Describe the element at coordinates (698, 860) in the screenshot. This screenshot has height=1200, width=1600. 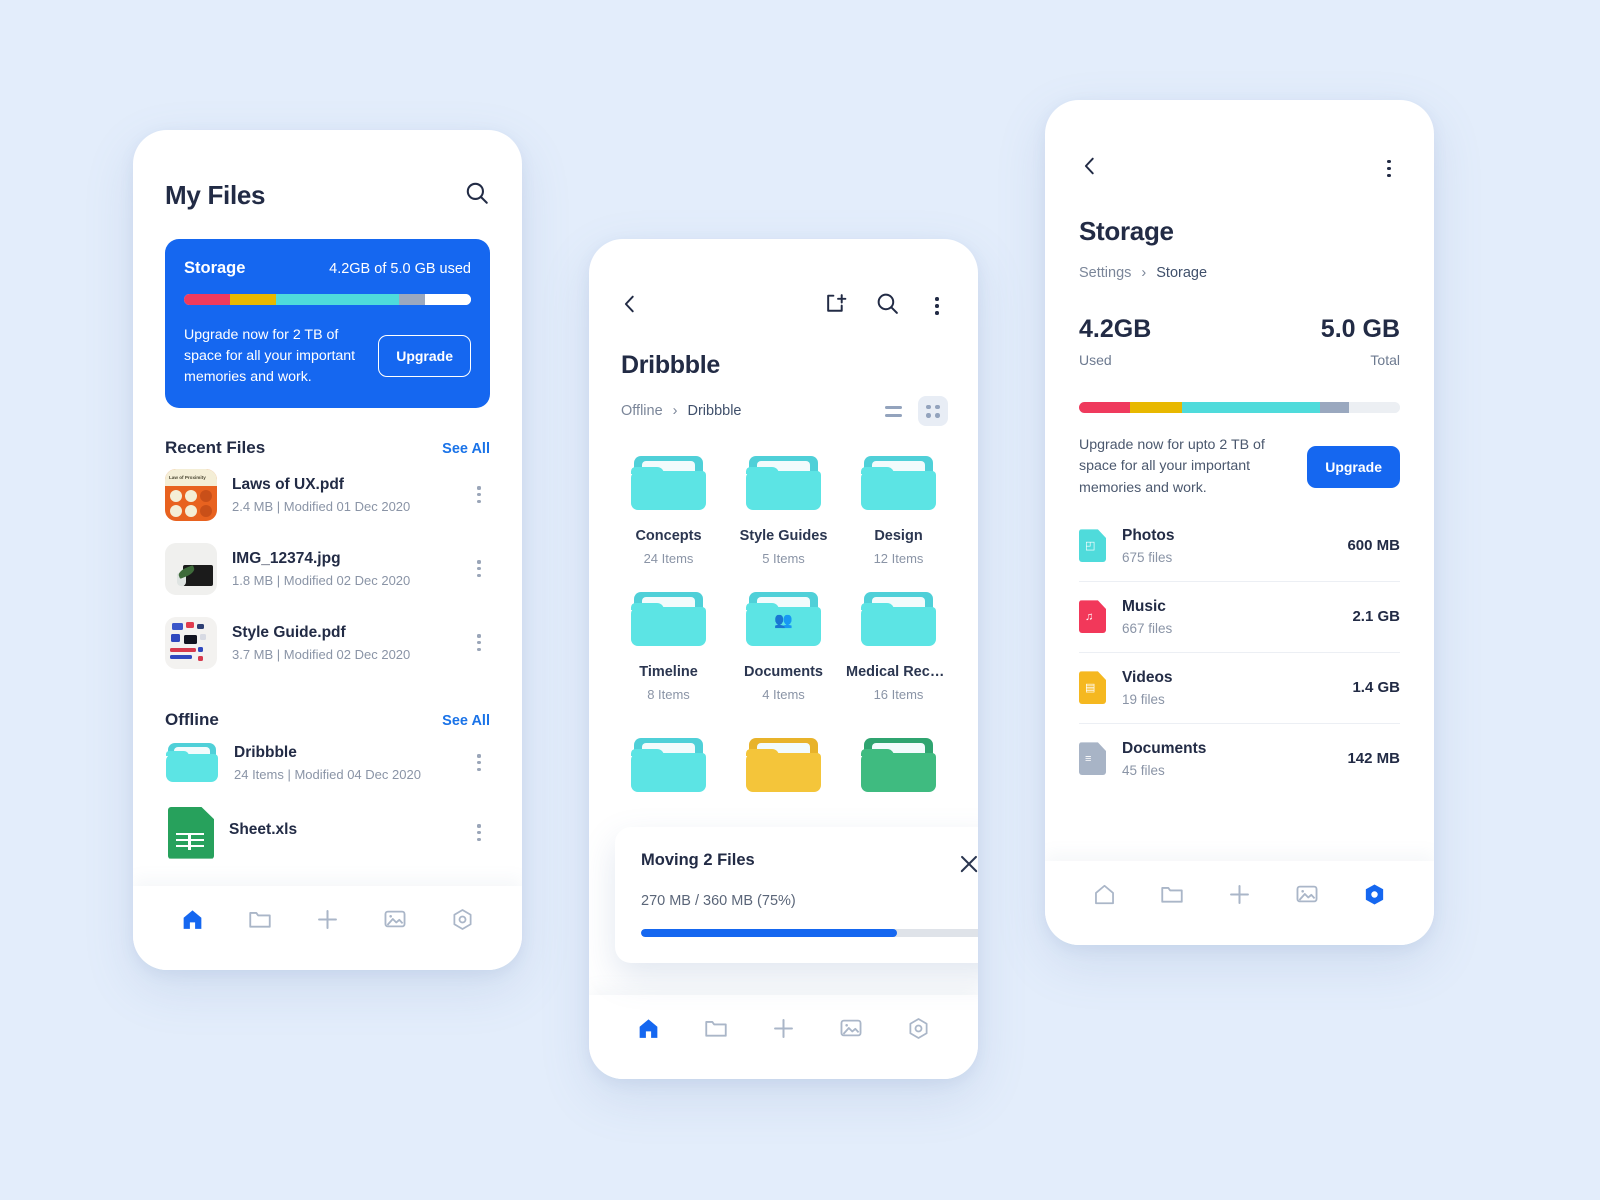
I see `dialog-title: Moving 2 Files` at that location.